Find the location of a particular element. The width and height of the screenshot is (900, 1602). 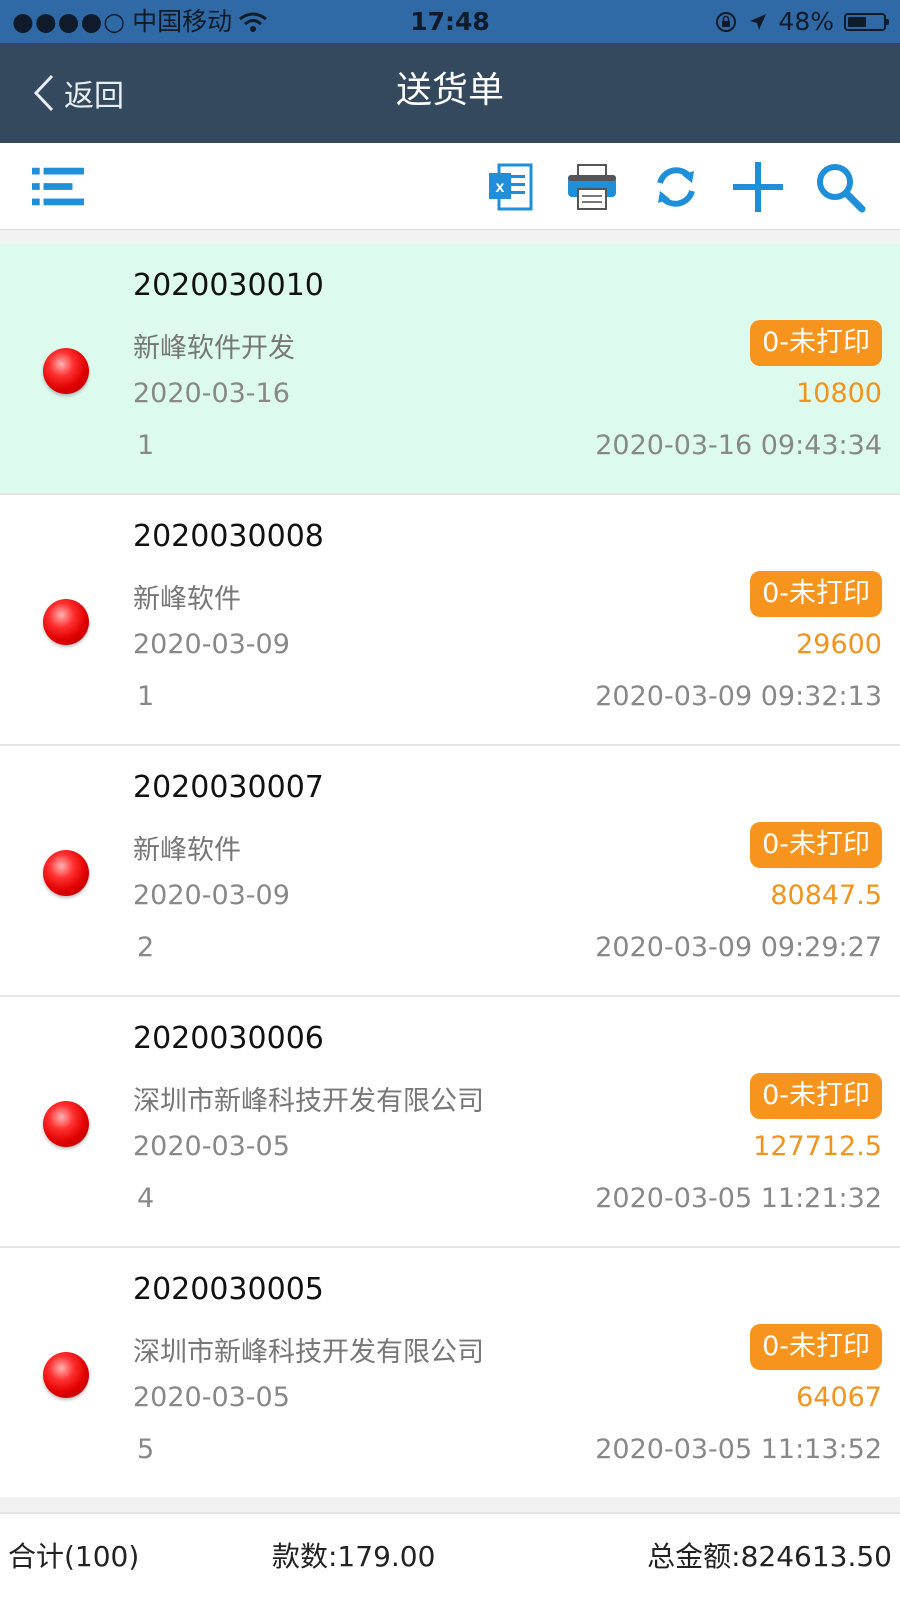

list-top-spacer is located at coordinates (450, 237).